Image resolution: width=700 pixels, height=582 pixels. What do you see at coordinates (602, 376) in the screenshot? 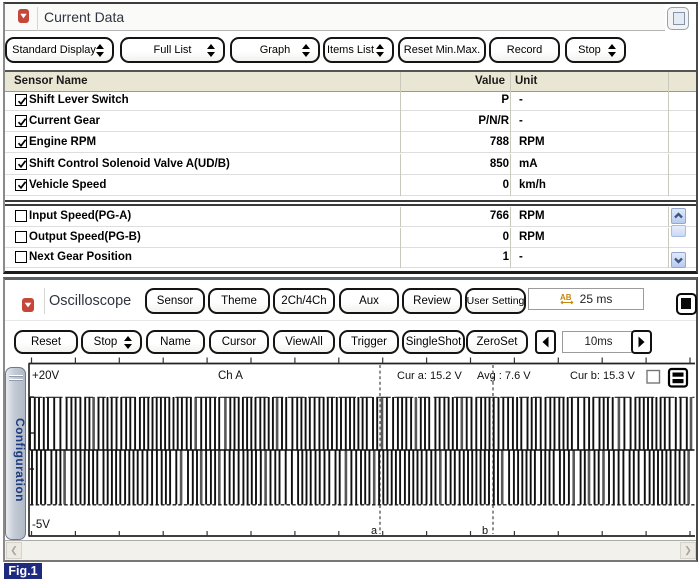
I see `svg-text: Cur b: 15.3 V` at bounding box center [602, 376].